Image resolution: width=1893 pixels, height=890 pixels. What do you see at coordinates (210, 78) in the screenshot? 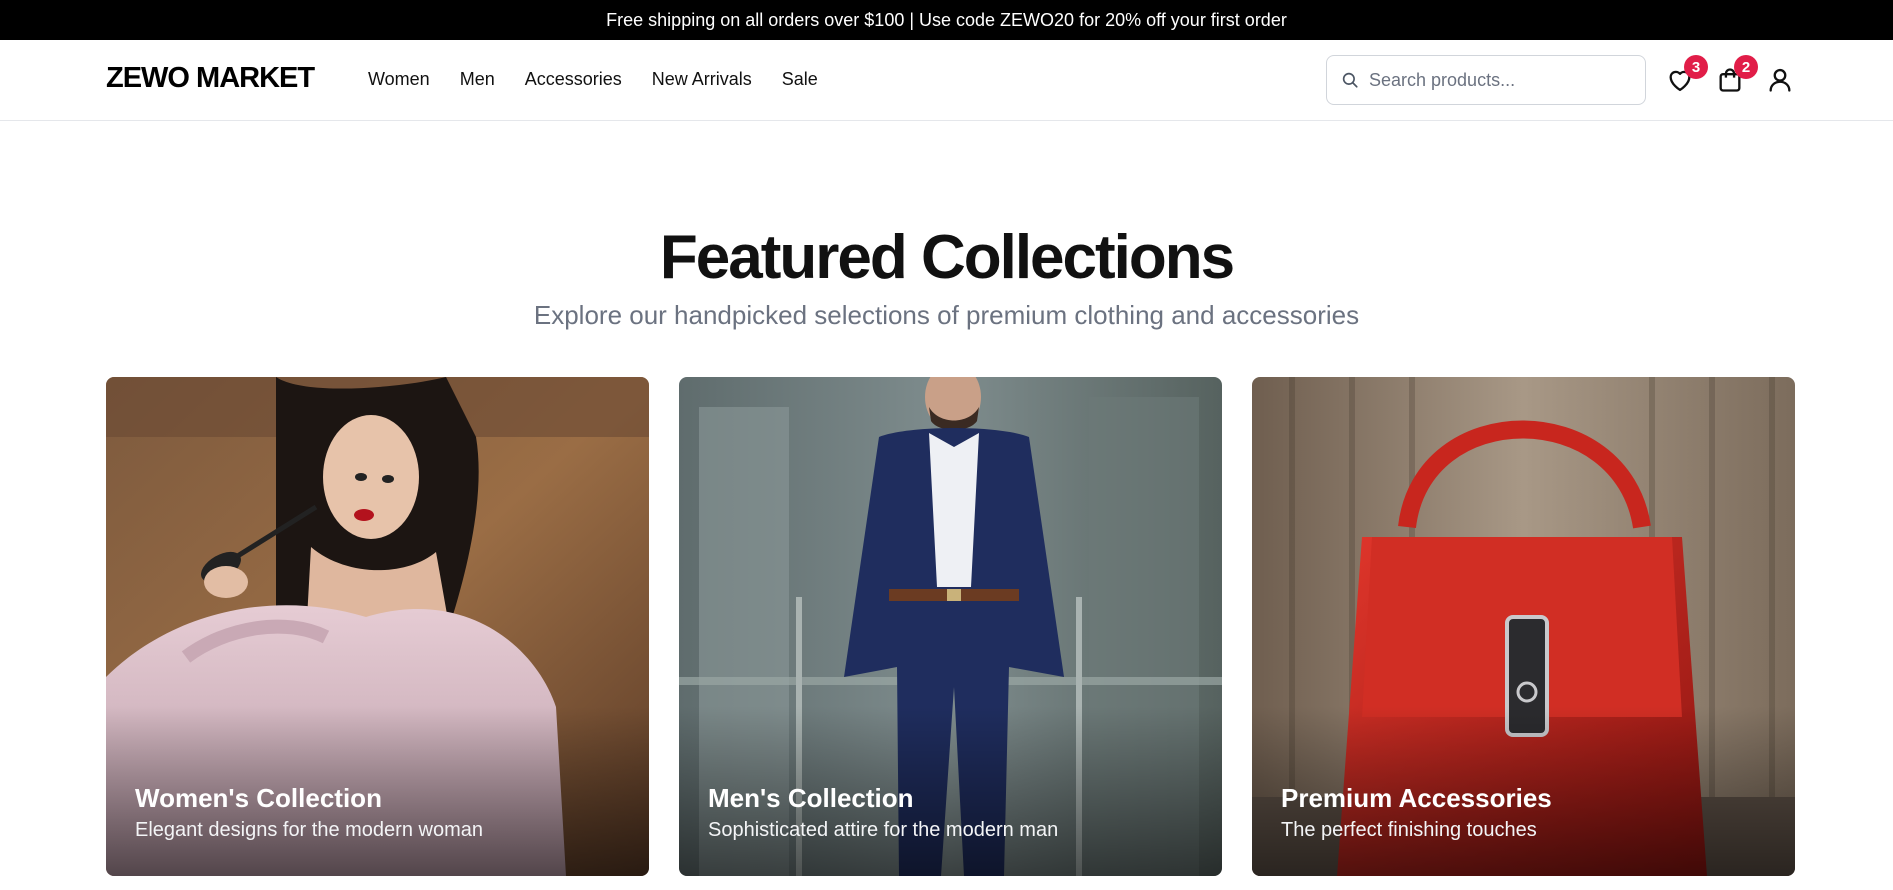
I see `site-logo: ZEWO MARKET` at bounding box center [210, 78].